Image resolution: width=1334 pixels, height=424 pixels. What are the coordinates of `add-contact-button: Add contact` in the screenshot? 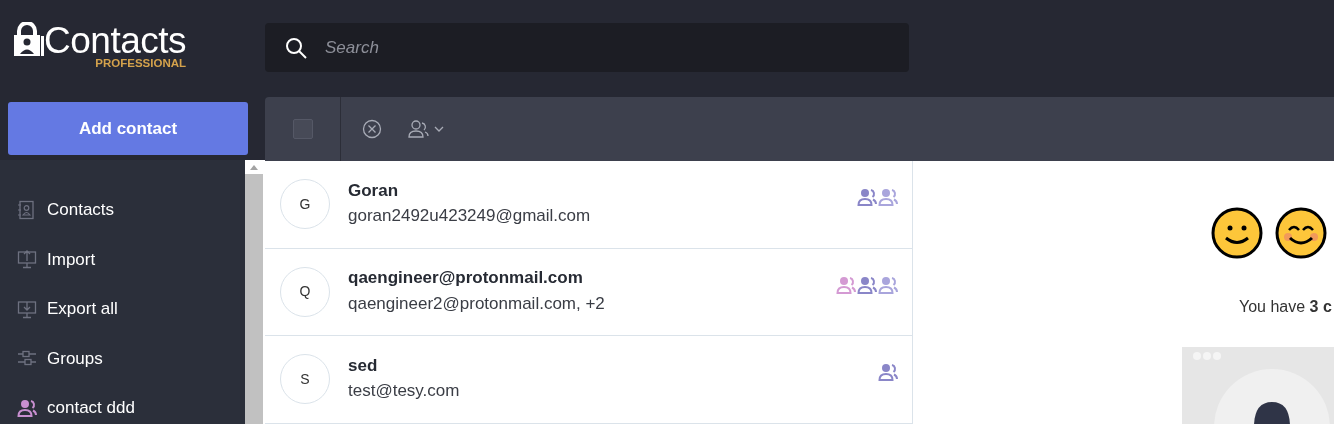 It's located at (128, 128).